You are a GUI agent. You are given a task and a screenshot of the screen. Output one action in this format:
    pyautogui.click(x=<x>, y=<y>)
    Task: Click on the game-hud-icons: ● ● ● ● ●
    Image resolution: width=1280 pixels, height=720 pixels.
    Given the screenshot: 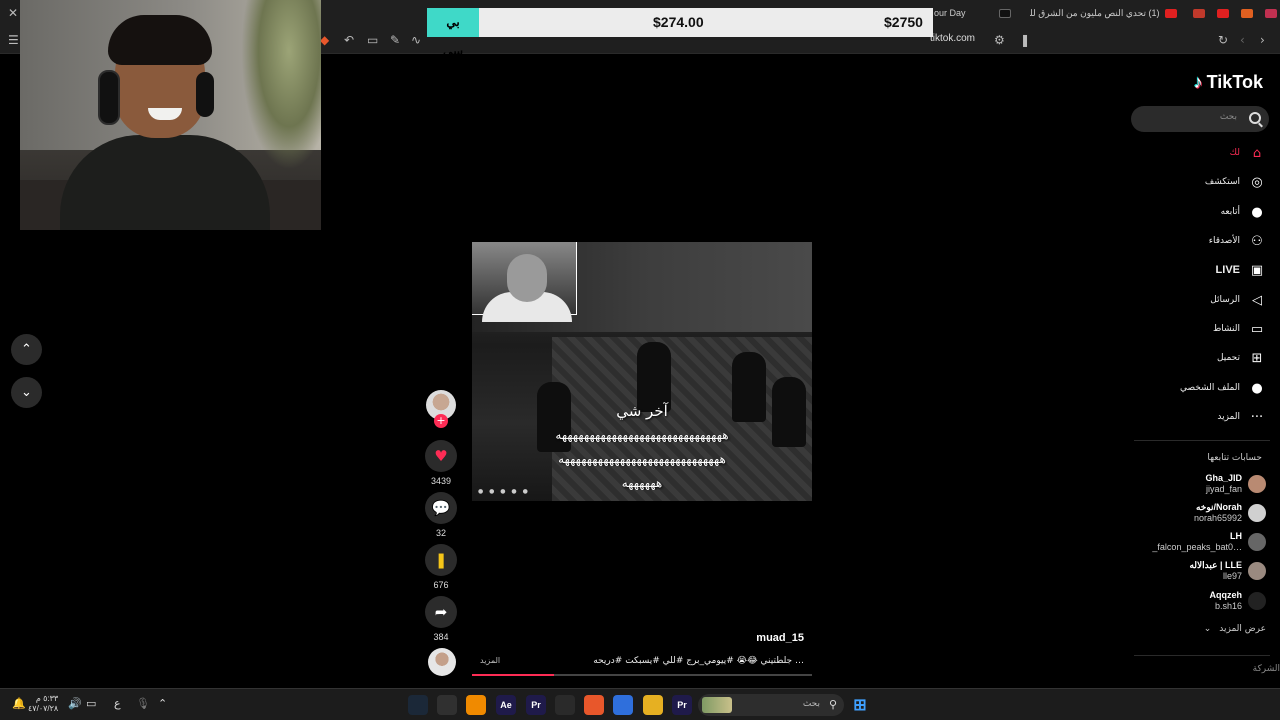 What is the action you would take?
    pyautogui.click(x=504, y=491)
    